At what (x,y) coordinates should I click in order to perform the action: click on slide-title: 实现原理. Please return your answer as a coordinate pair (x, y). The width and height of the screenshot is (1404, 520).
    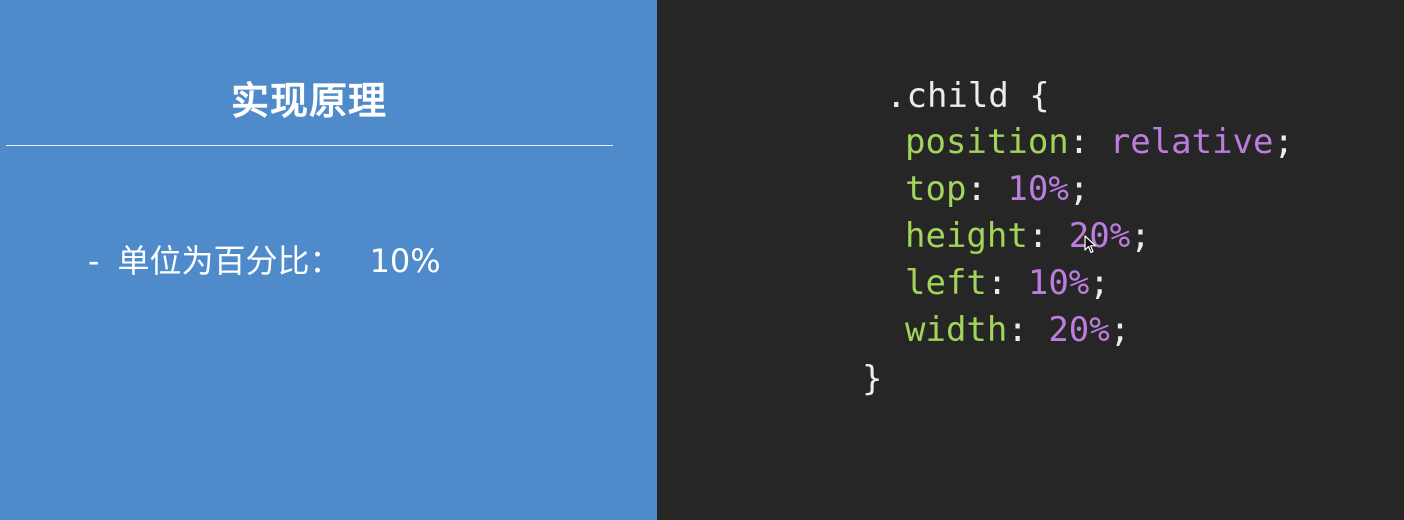
    Looking at the image, I should click on (308, 101).